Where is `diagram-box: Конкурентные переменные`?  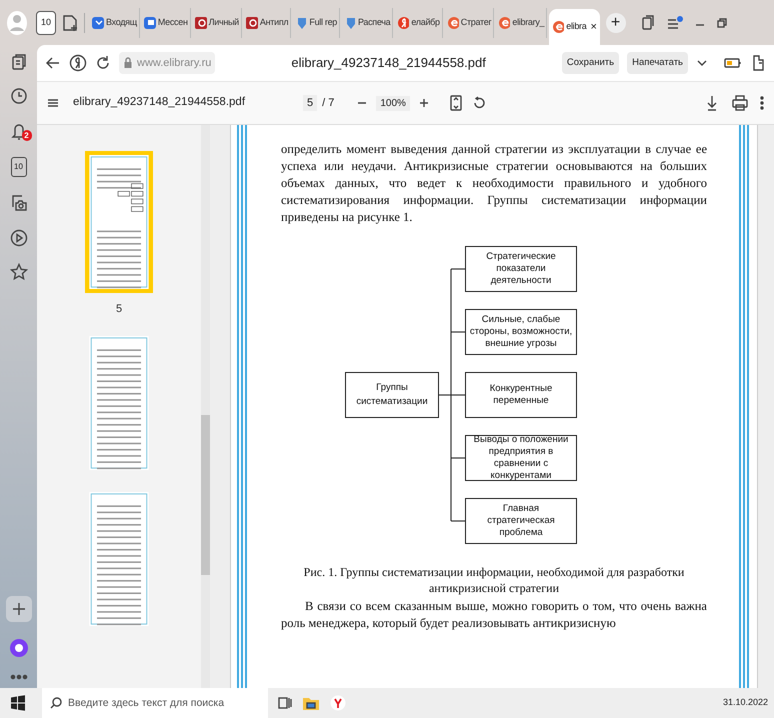 diagram-box: Конкурентные переменные is located at coordinates (521, 395).